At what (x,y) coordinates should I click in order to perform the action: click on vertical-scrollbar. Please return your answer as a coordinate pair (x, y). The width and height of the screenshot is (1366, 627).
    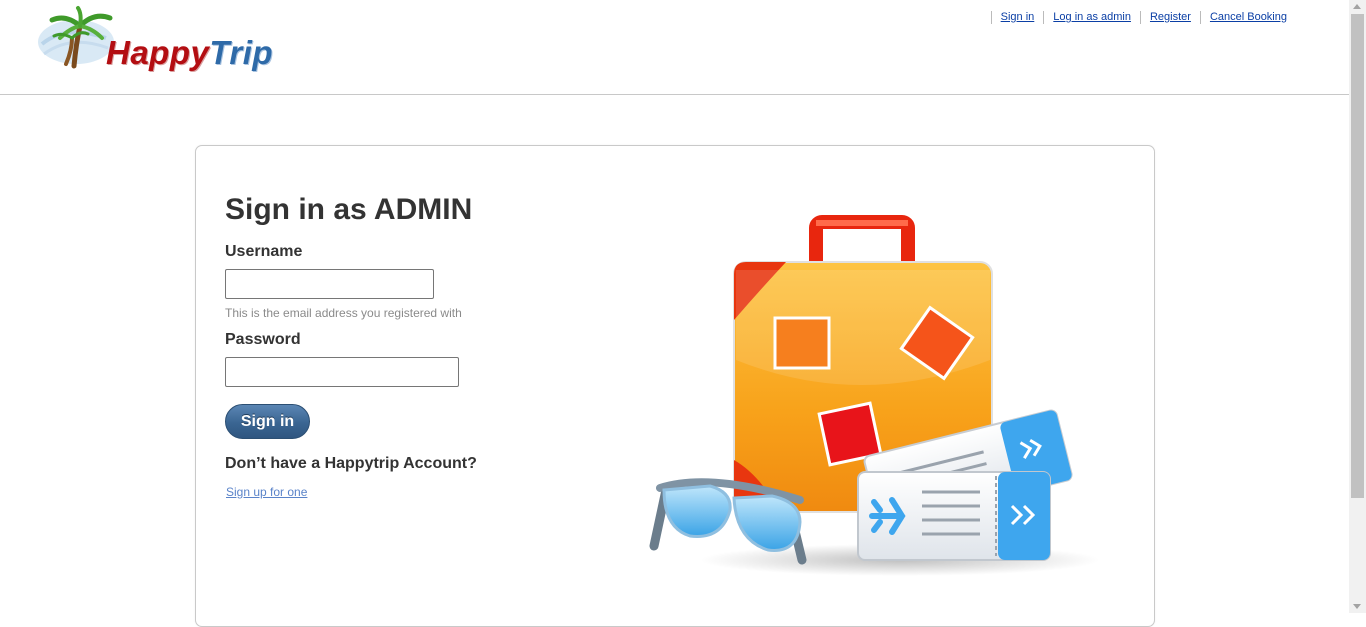
    Looking at the image, I should click on (1357, 306).